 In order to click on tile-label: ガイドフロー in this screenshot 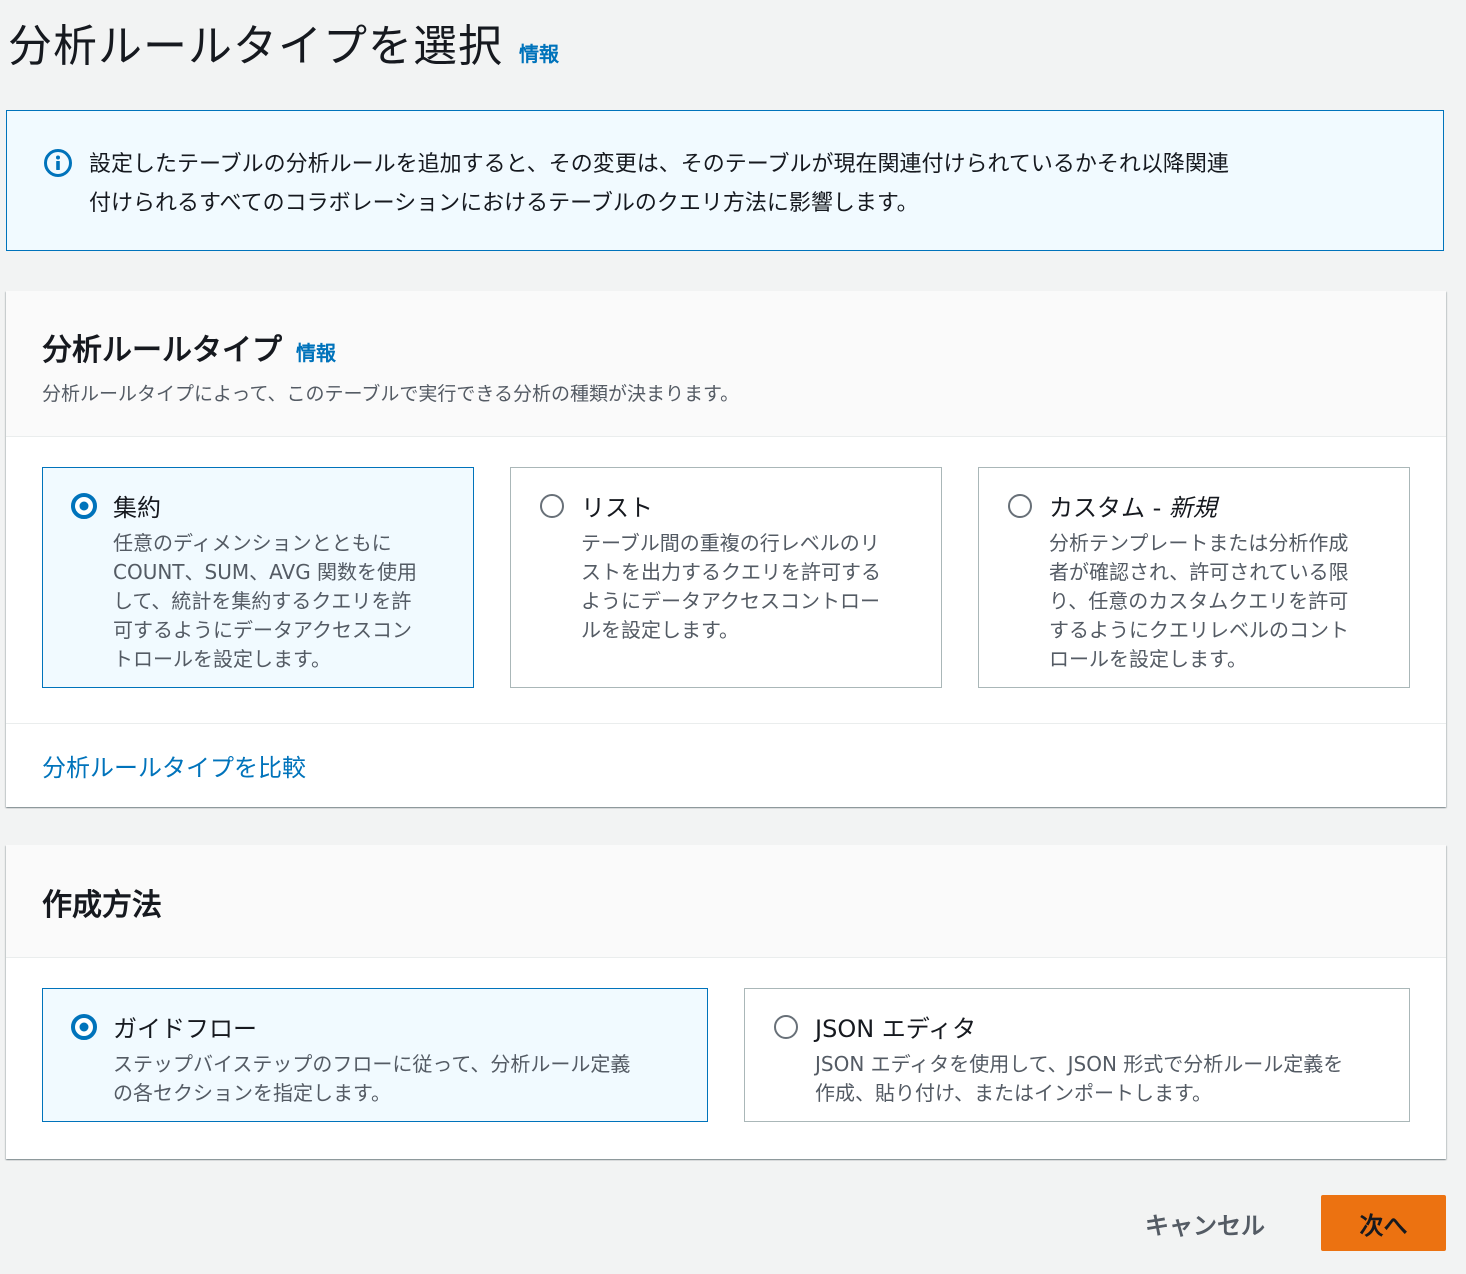, I will do `click(185, 1029)`.